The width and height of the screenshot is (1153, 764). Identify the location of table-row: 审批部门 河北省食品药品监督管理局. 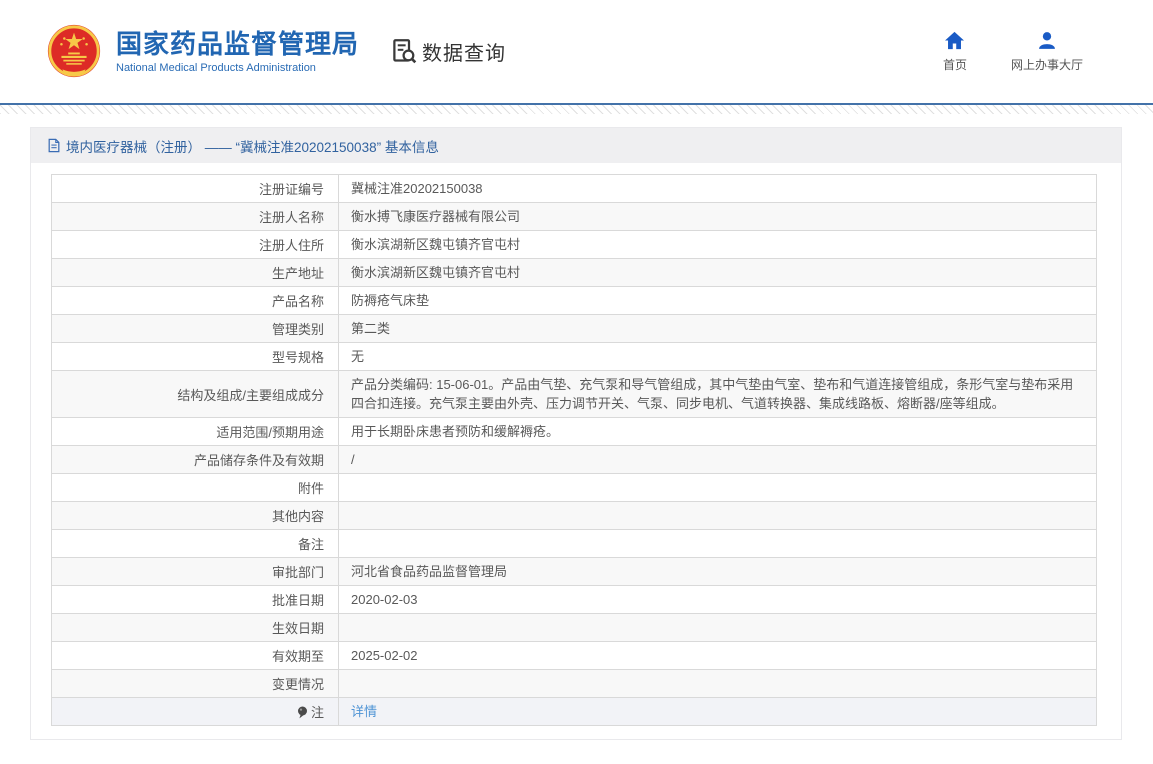
(574, 571).